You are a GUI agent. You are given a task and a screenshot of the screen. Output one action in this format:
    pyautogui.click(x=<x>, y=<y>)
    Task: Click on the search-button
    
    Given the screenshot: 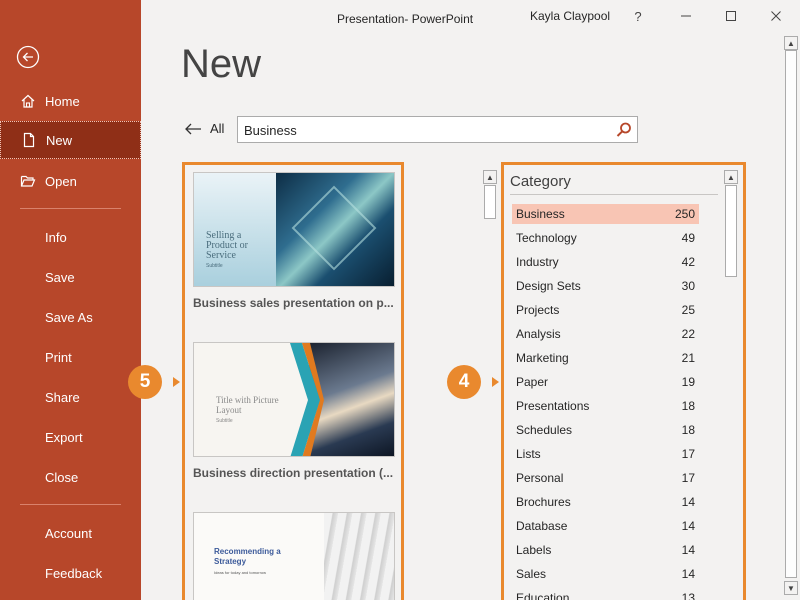 What is the action you would take?
    pyautogui.click(x=624, y=130)
    